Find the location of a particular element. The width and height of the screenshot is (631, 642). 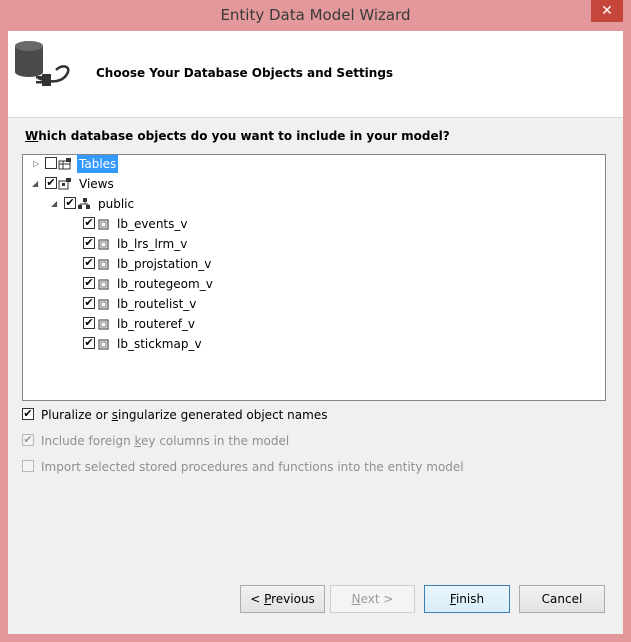

foreign-keys-checkbox: ✔ is located at coordinates (28, 439).